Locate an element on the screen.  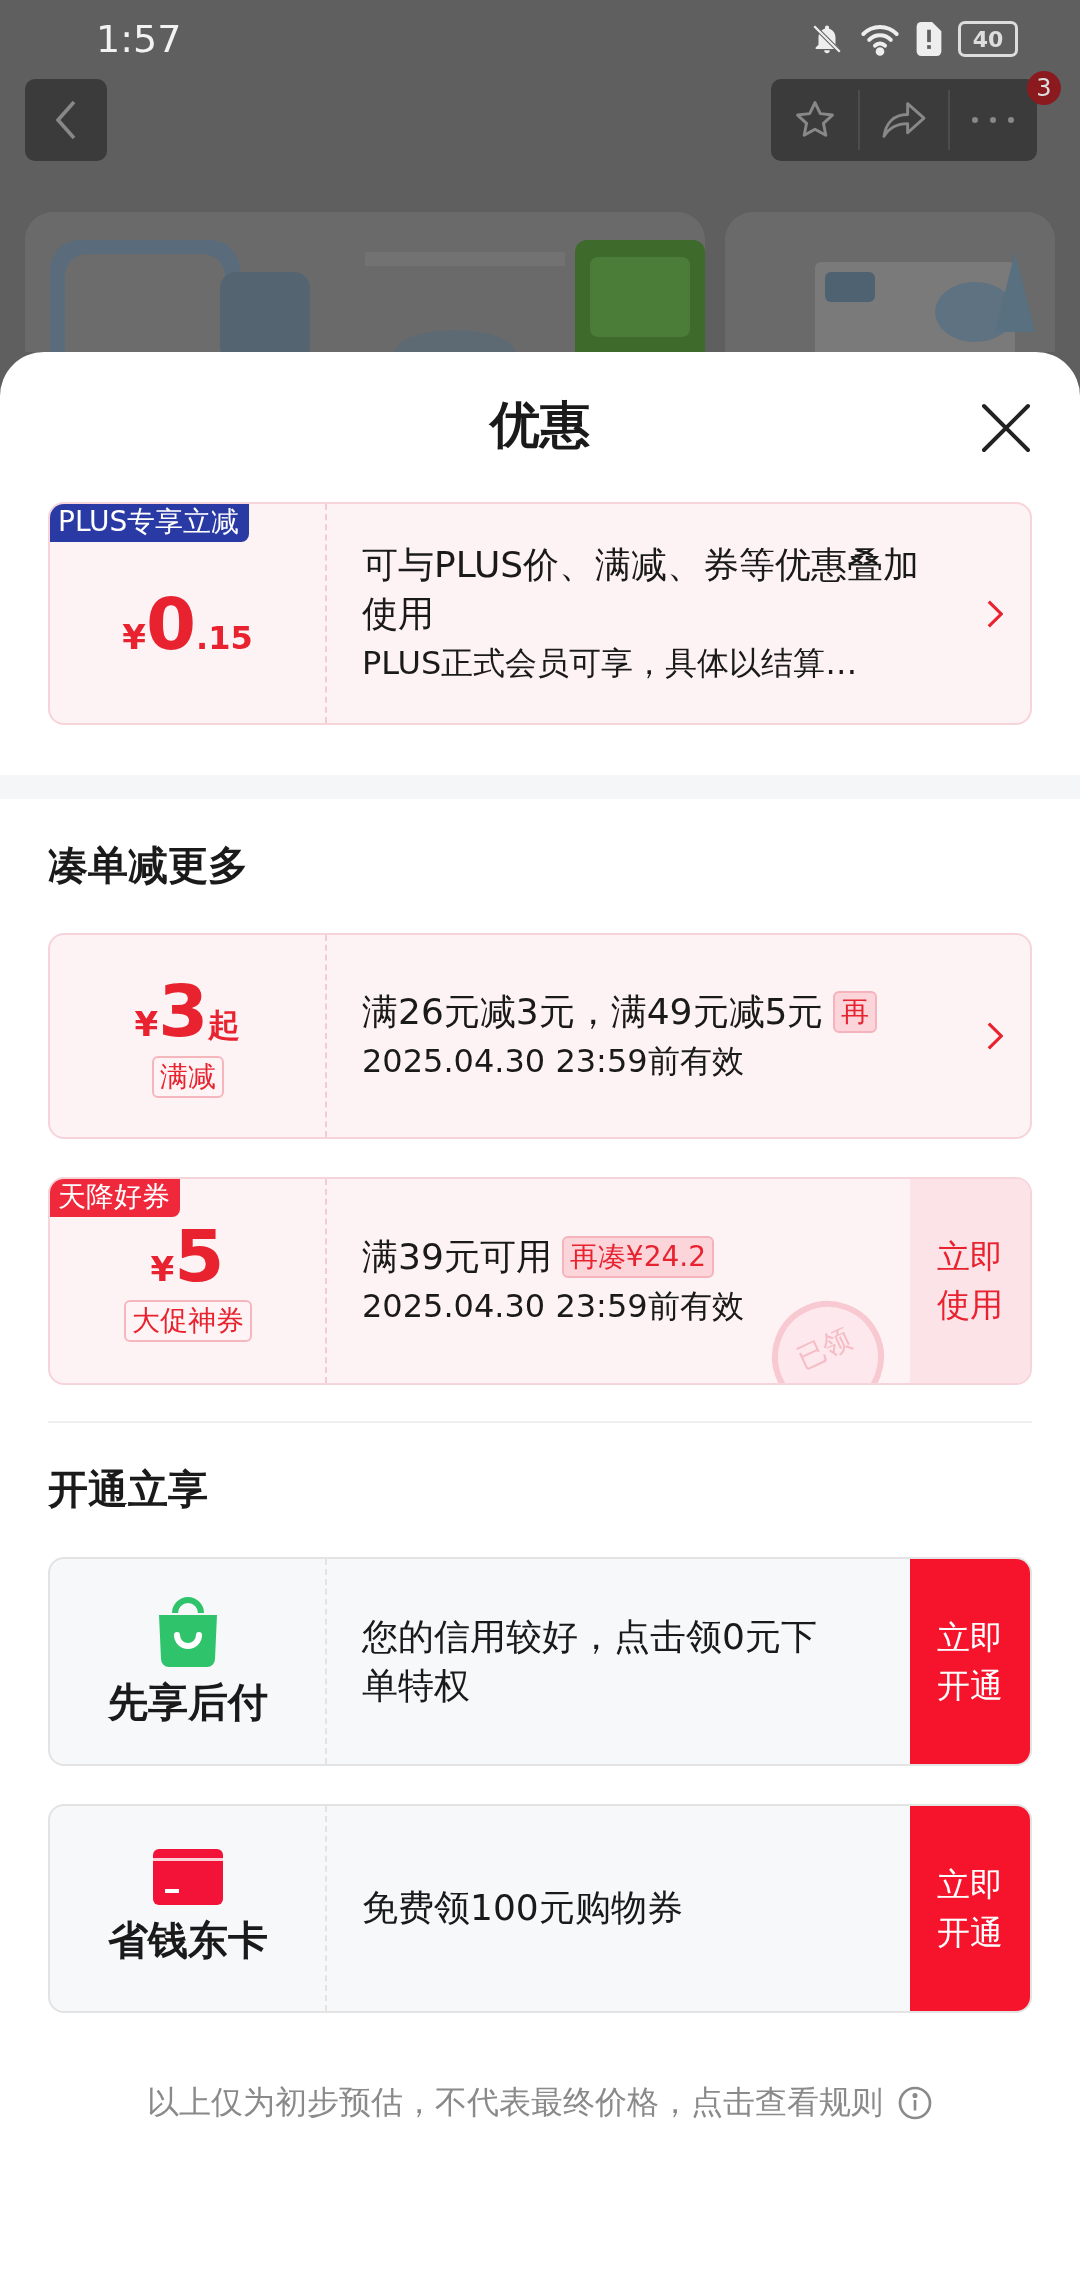
wifi-icon is located at coordinates (880, 39).